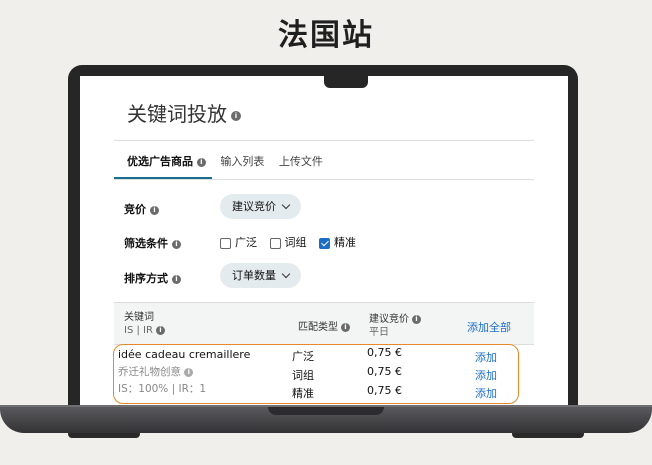  I want to click on sort-label-text: 排序方式, so click(146, 278).